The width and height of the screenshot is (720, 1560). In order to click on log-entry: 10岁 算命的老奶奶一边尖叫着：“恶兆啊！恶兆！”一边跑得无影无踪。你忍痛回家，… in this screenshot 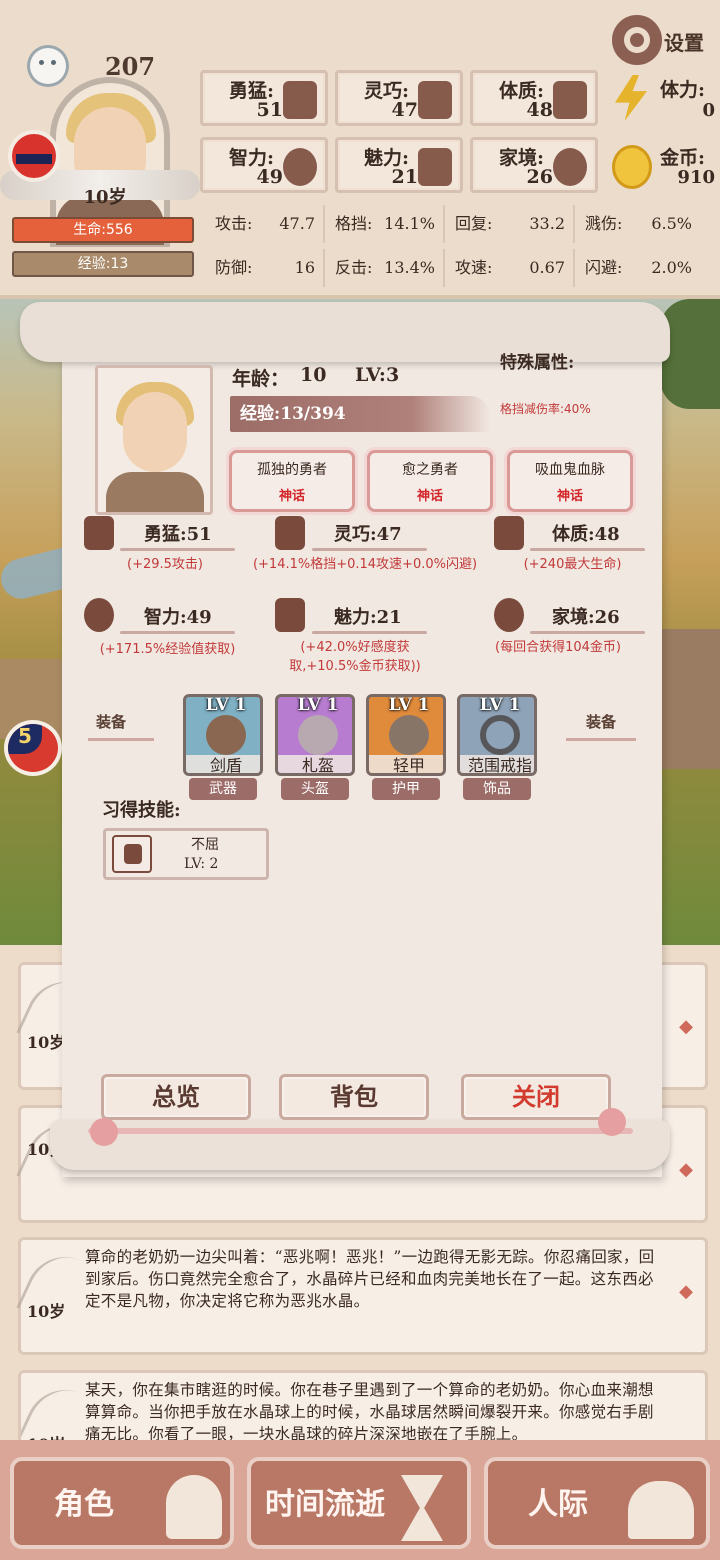, I will do `click(362, 1296)`.